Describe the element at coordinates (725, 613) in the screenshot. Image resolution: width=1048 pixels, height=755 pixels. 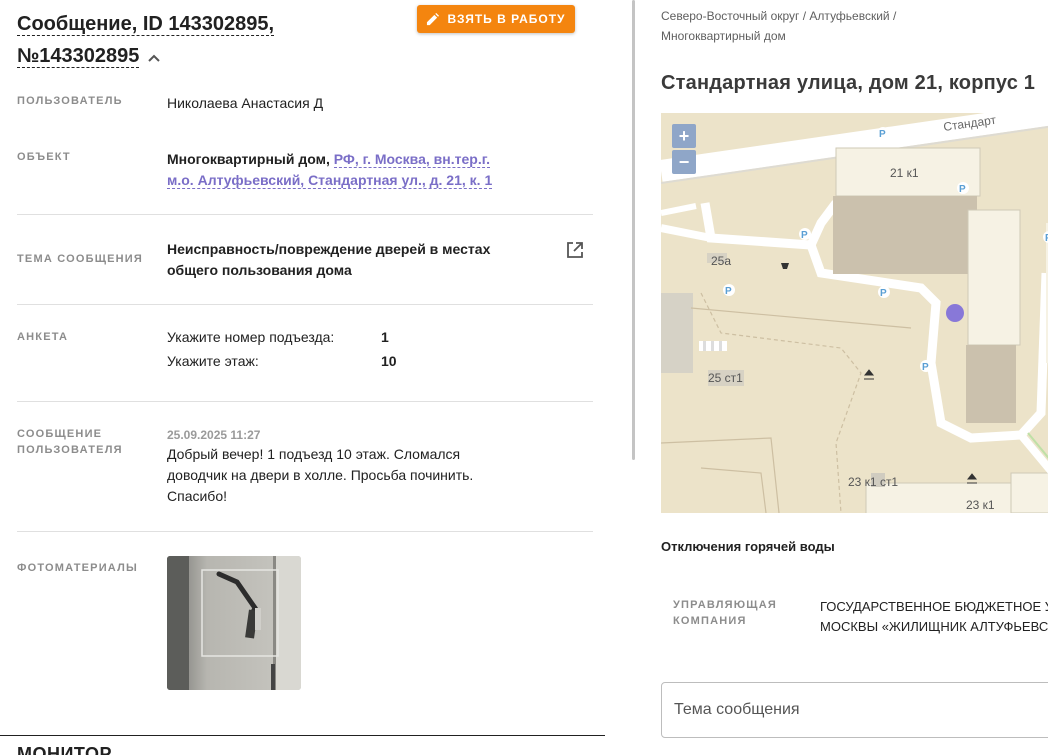
I see `management-company-label: УПРАВЛЯЮЩАЯ КОМПАНИЯ` at that location.